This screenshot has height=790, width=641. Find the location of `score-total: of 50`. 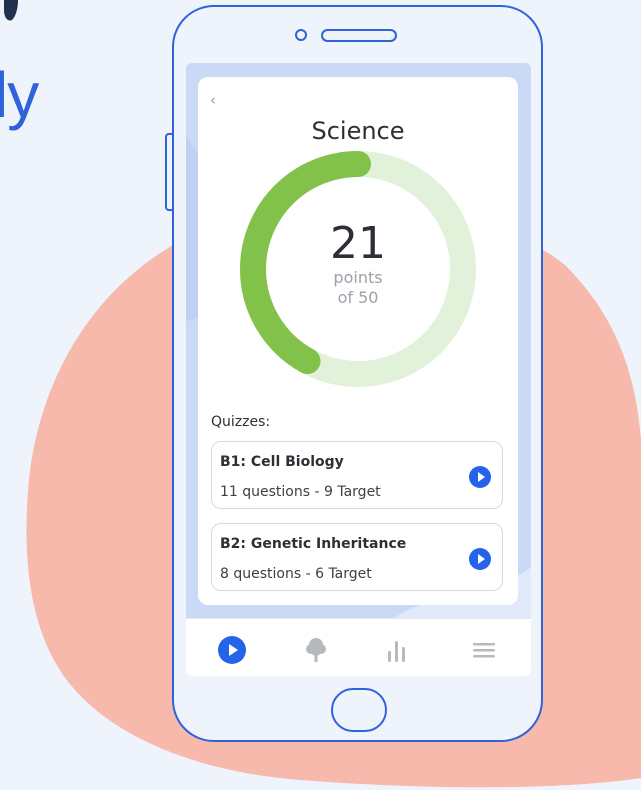

score-total: of 50 is located at coordinates (358, 297).